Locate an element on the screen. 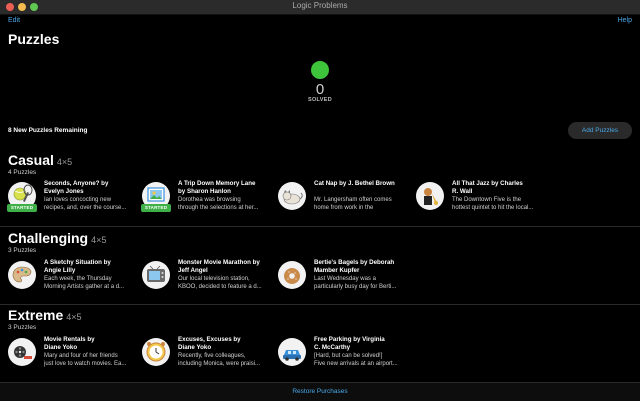 The height and width of the screenshot is (401, 640). add-puzzles-button: Add Puzzles is located at coordinates (600, 130).